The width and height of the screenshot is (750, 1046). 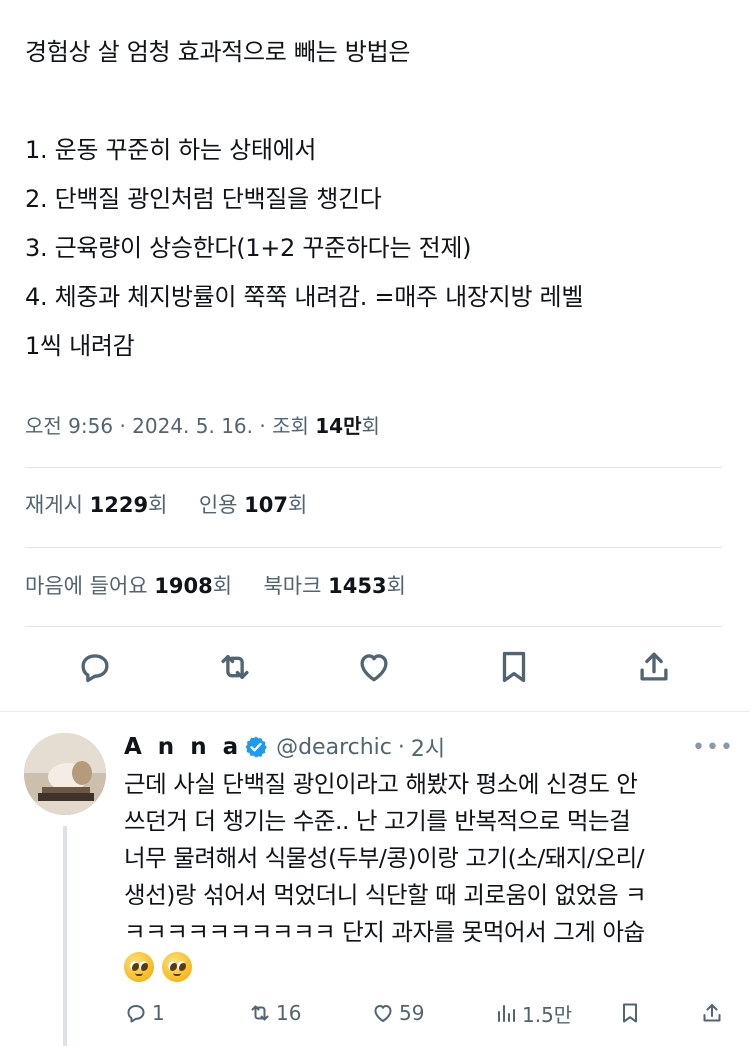 I want to click on share-button, so click(x=654, y=667).